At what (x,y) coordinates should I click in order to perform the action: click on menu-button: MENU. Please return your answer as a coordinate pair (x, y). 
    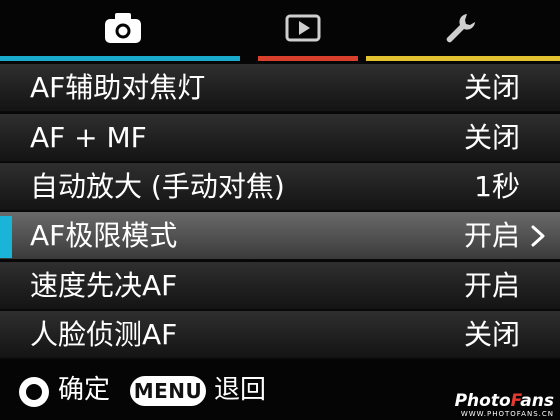
    Looking at the image, I should click on (168, 391).